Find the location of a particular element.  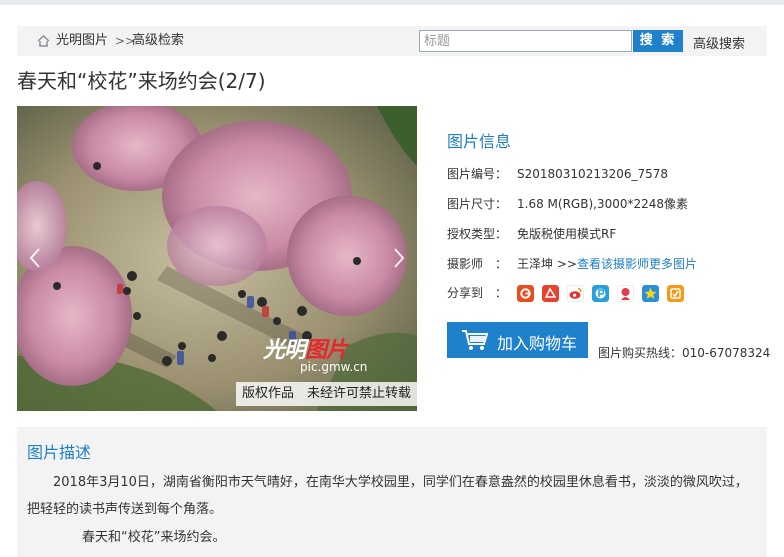

advanced-search-link: 高级搜索 is located at coordinates (719, 42).